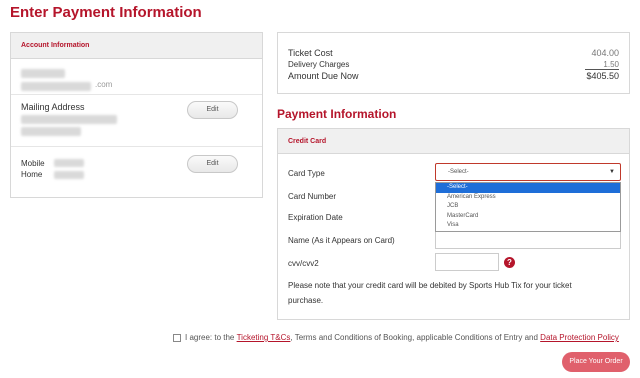 This screenshot has height=378, width=640. I want to click on agree-checkbox, so click(177, 337).